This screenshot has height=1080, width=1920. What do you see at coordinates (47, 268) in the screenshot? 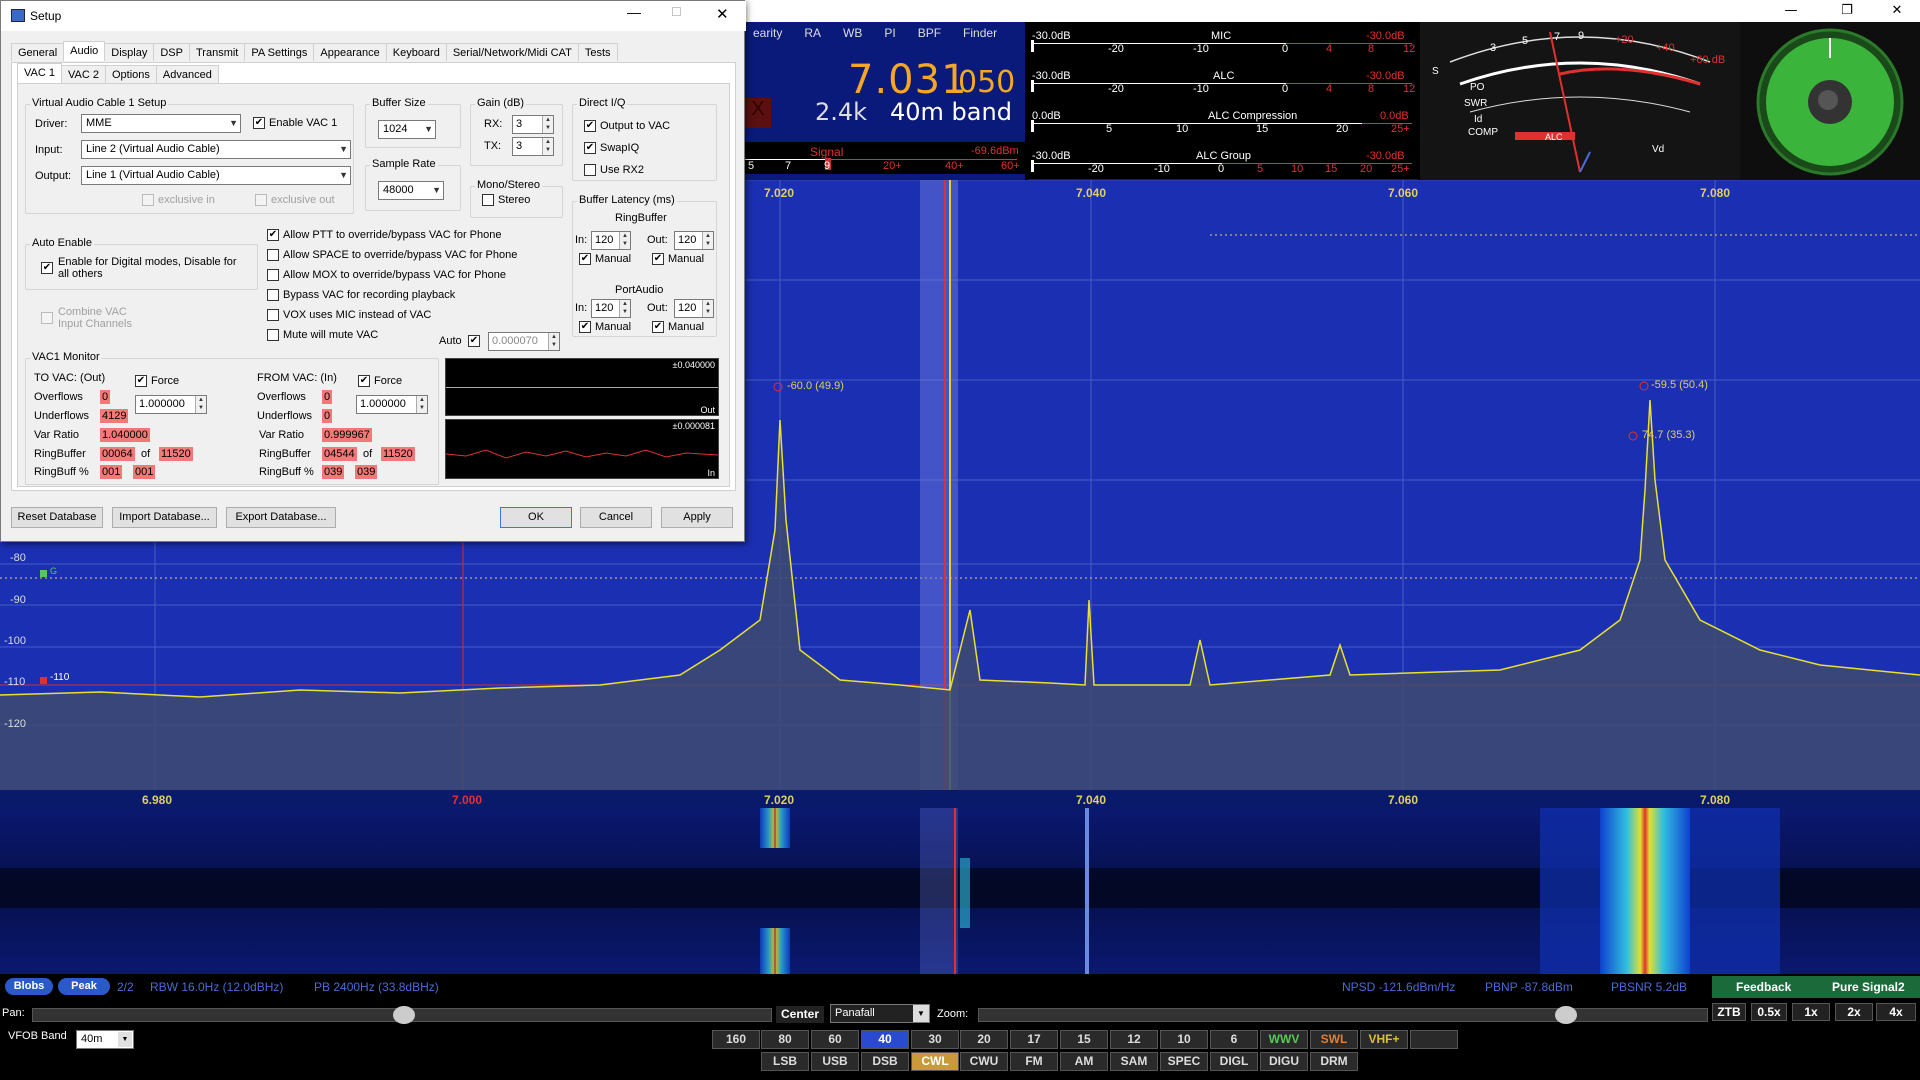
I see `auto-enable-checkbox: ✔` at bounding box center [47, 268].